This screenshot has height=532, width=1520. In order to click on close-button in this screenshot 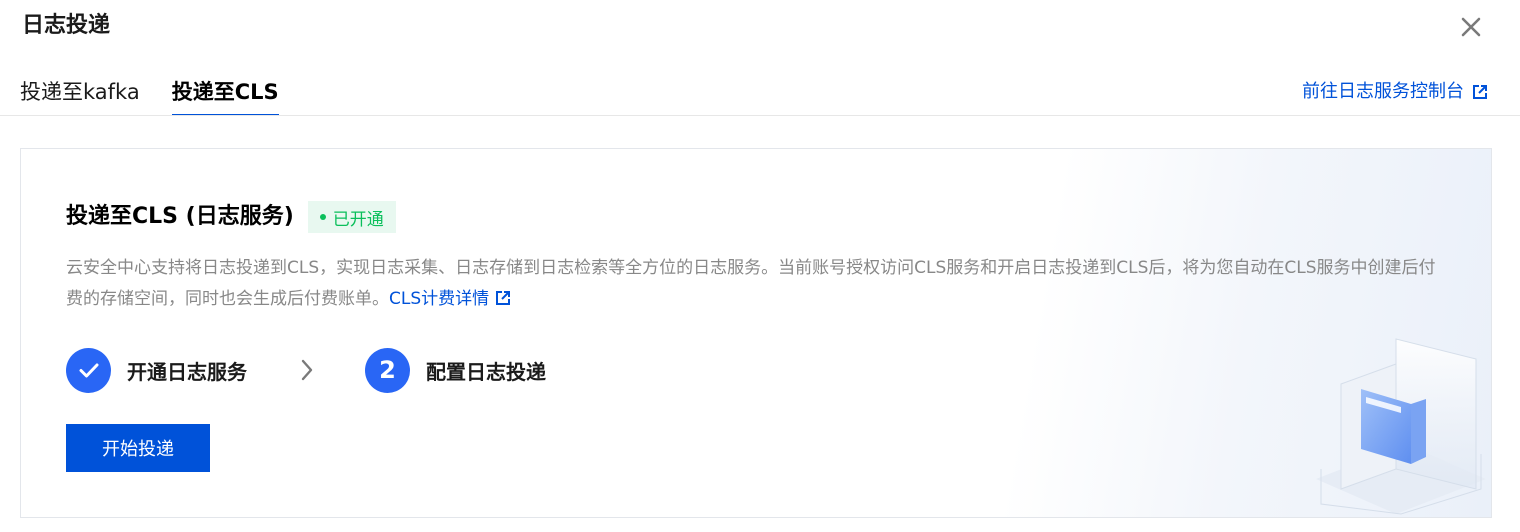, I will do `click(1471, 27)`.